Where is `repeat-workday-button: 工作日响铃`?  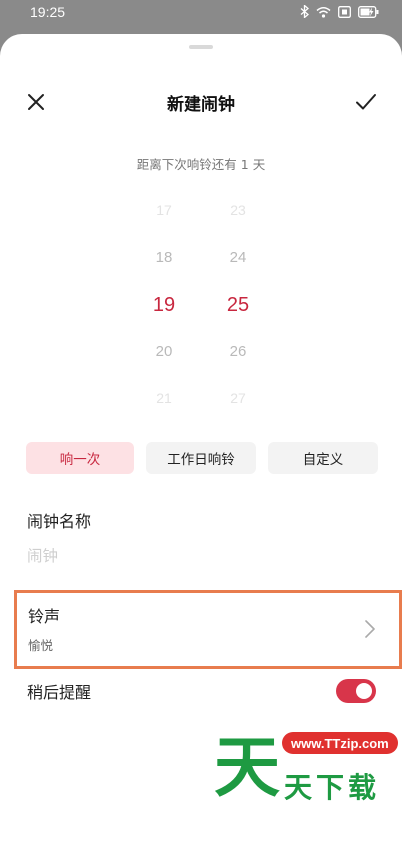
repeat-workday-button: 工作日响铃 is located at coordinates (201, 458).